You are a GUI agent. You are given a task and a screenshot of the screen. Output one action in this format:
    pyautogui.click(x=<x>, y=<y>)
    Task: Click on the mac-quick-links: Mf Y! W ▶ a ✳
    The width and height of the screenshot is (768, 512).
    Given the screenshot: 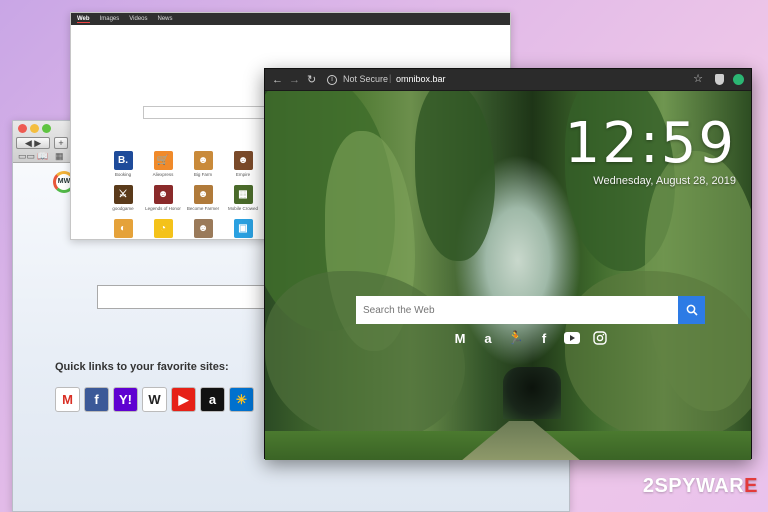 What is the action you would take?
    pyautogui.click(x=154, y=399)
    